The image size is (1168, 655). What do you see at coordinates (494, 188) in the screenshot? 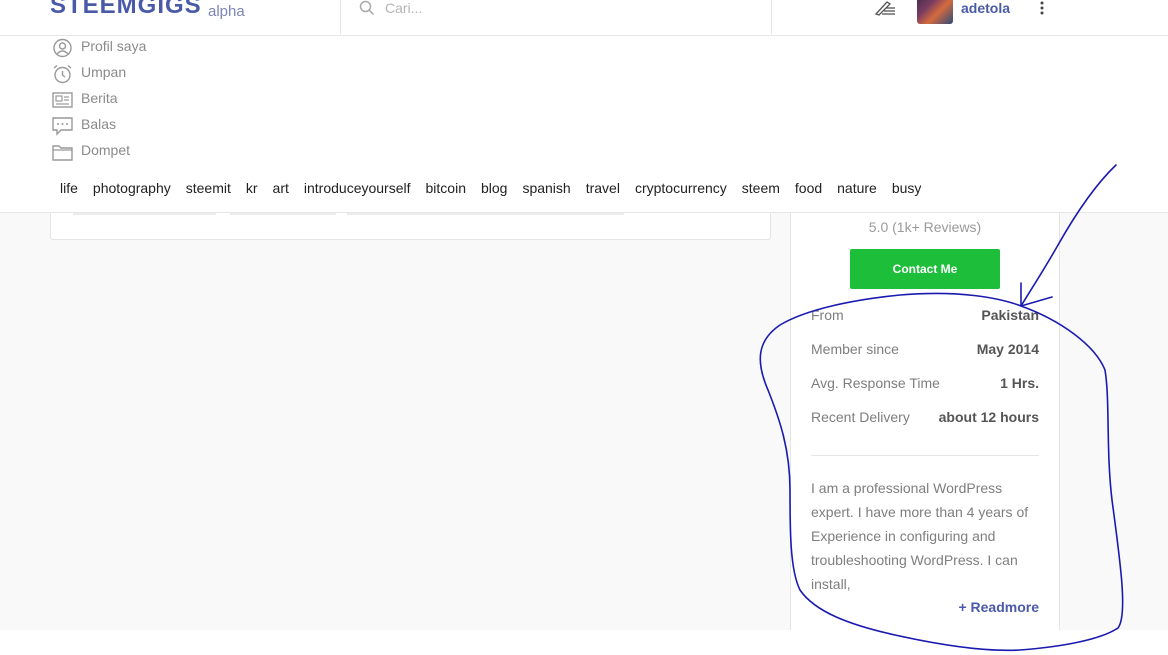
I see `tag-link: blog` at bounding box center [494, 188].